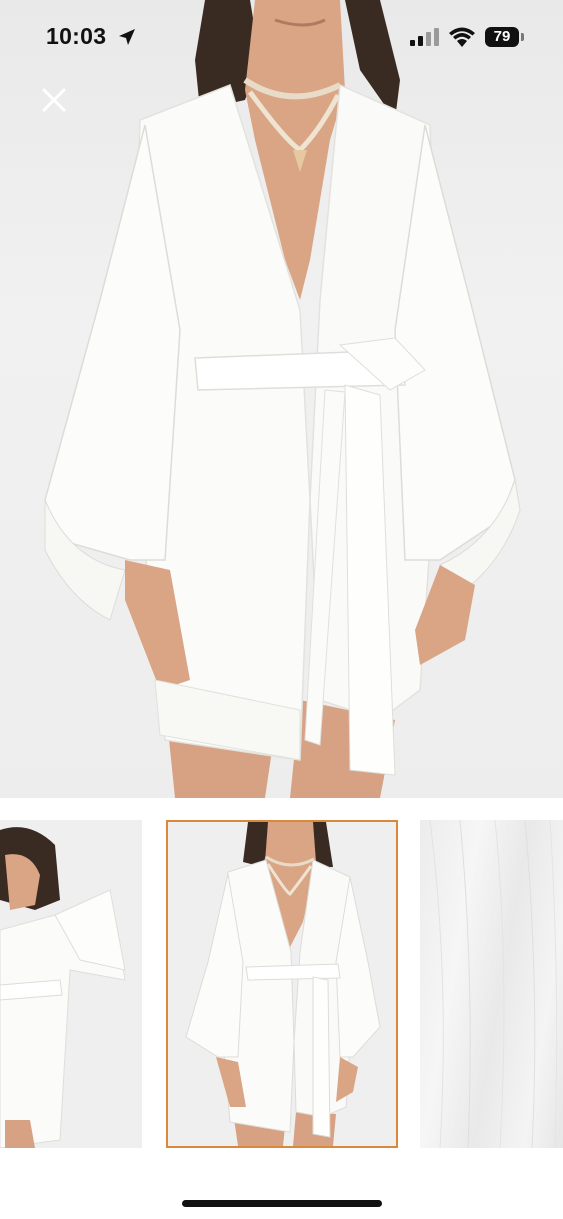  What do you see at coordinates (462, 37) in the screenshot?
I see `wifi-icon` at bounding box center [462, 37].